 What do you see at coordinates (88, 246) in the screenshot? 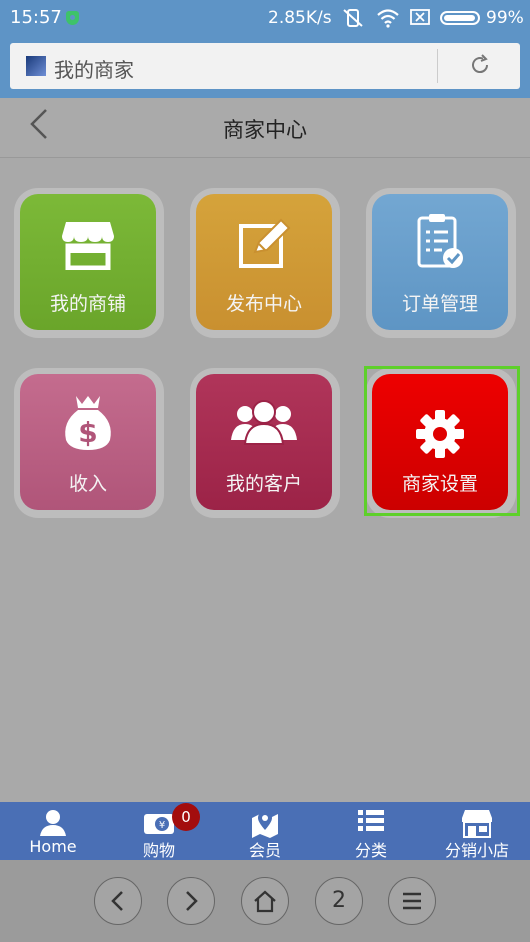
I see `shop-icon` at bounding box center [88, 246].